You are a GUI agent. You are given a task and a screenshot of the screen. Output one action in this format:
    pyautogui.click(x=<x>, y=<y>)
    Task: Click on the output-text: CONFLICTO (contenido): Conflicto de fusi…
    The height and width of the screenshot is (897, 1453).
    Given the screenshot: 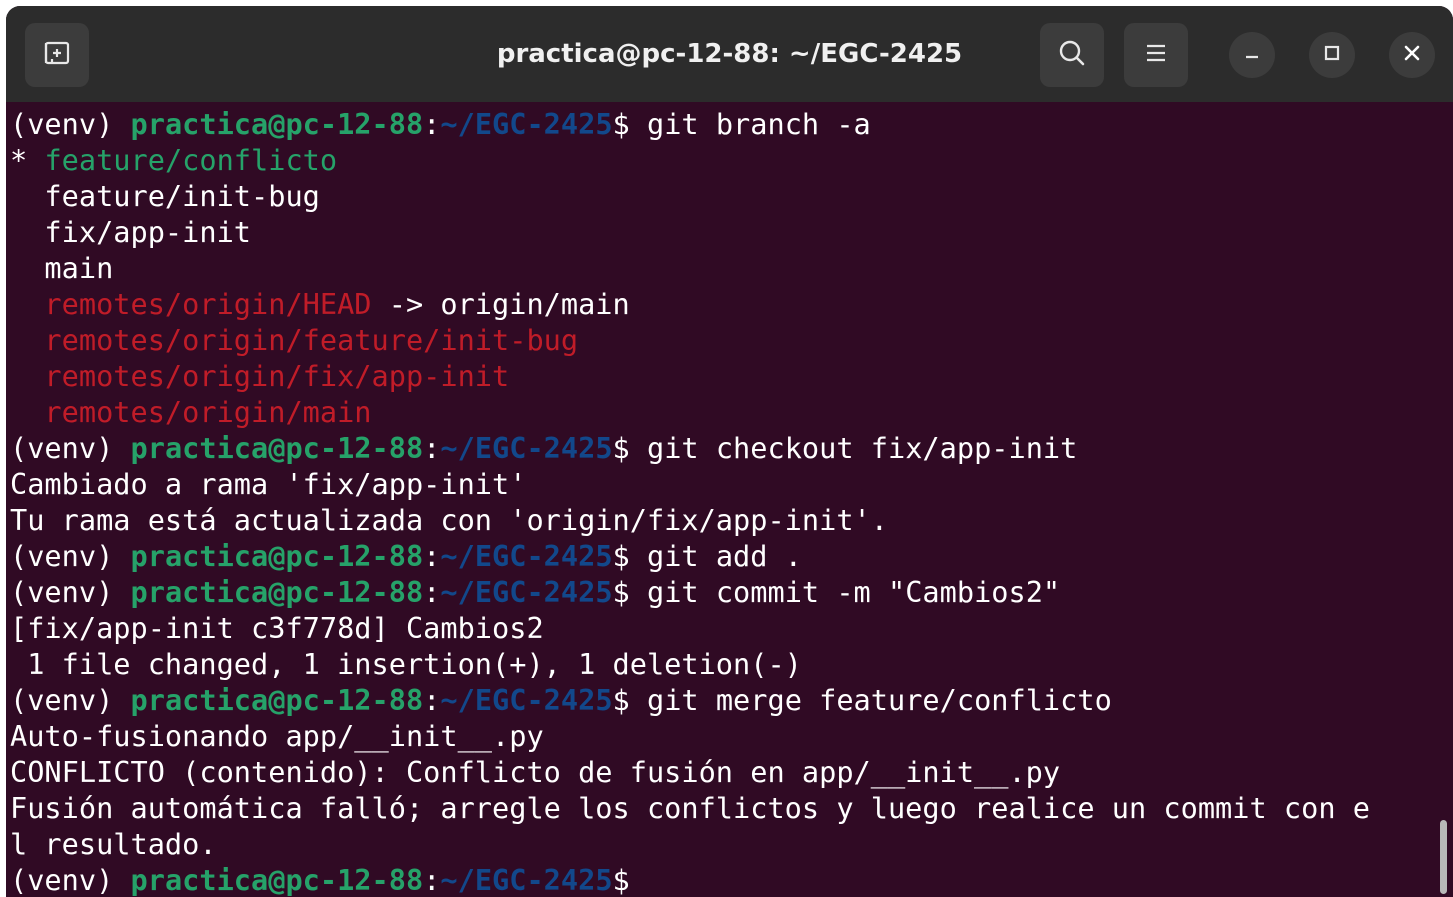 What is the action you would take?
    pyautogui.click(x=535, y=772)
    